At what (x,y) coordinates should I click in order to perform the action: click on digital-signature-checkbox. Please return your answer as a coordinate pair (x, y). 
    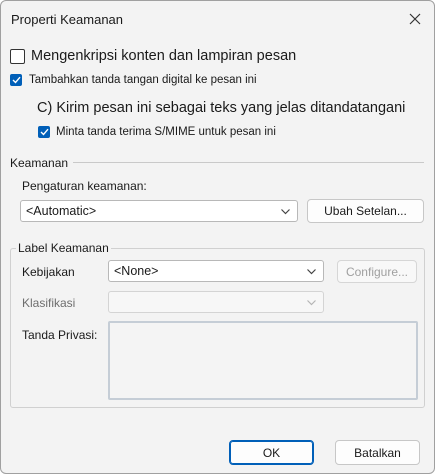
    Looking at the image, I should click on (16, 80).